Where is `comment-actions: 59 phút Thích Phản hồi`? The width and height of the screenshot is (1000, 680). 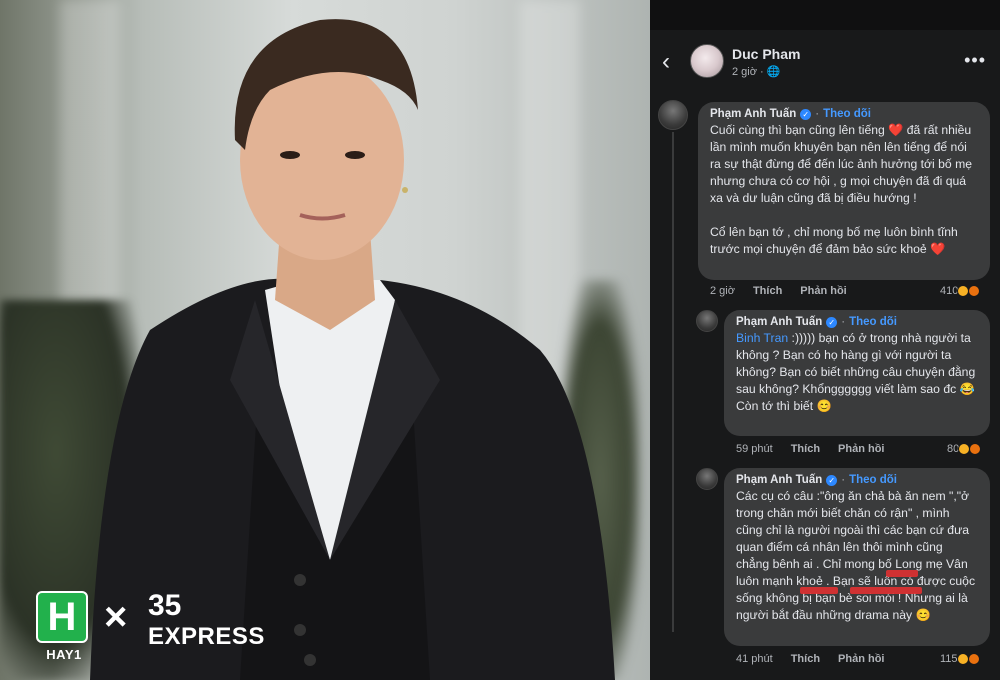 comment-actions: 59 phút Thích Phản hồi is located at coordinates (810, 449).